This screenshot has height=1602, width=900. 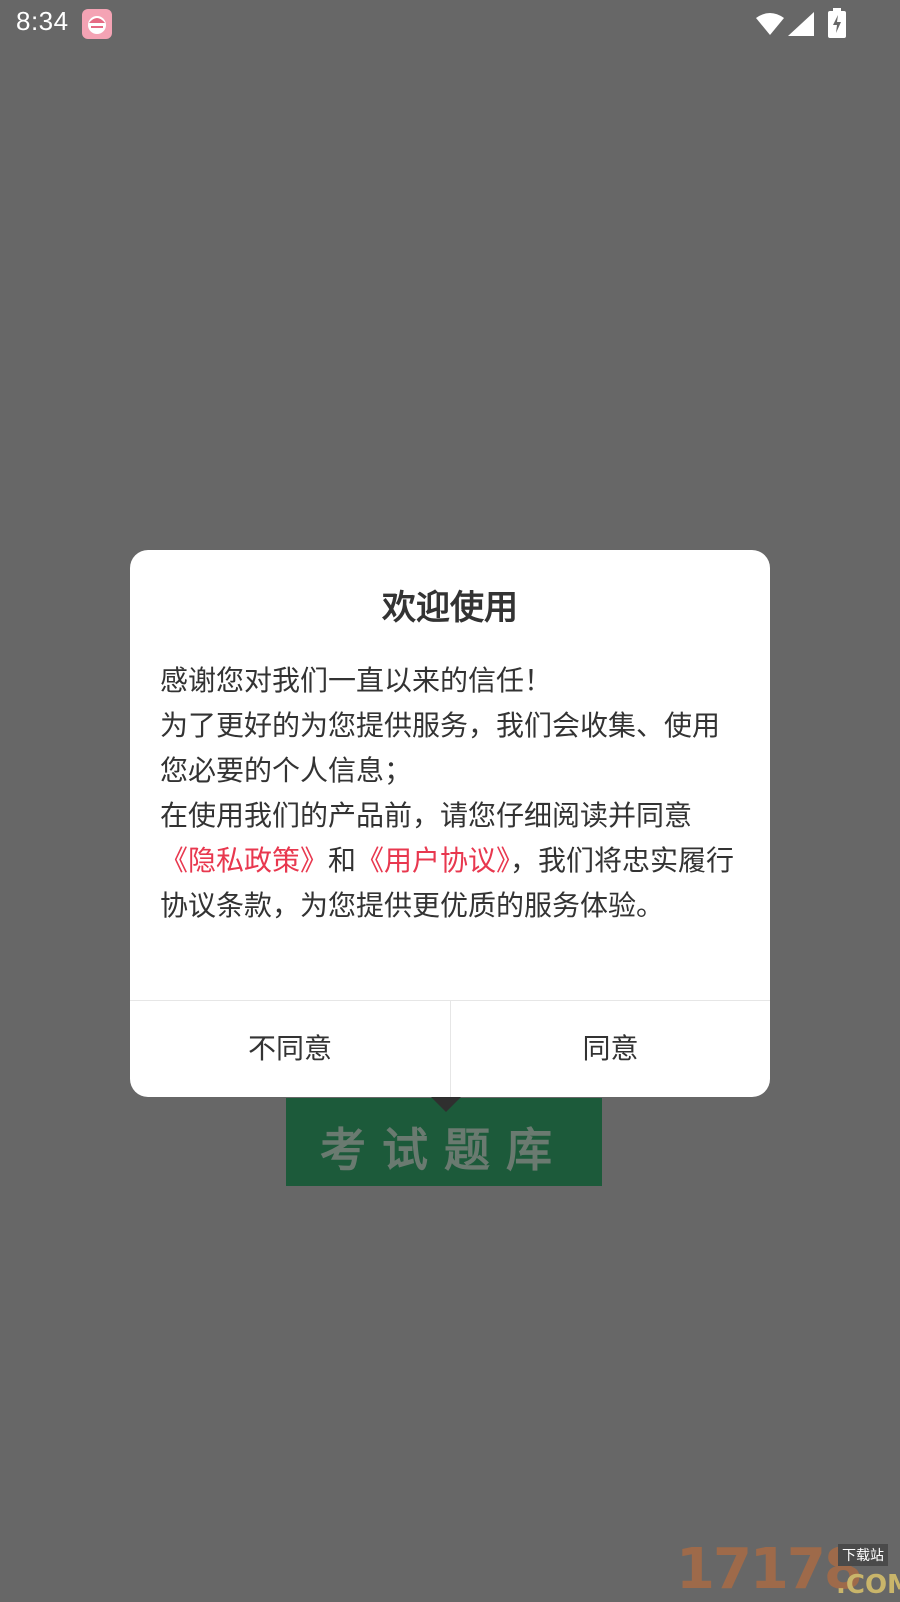 I want to click on privacy-policy-link: 《隐私政策》, so click(x=244, y=860).